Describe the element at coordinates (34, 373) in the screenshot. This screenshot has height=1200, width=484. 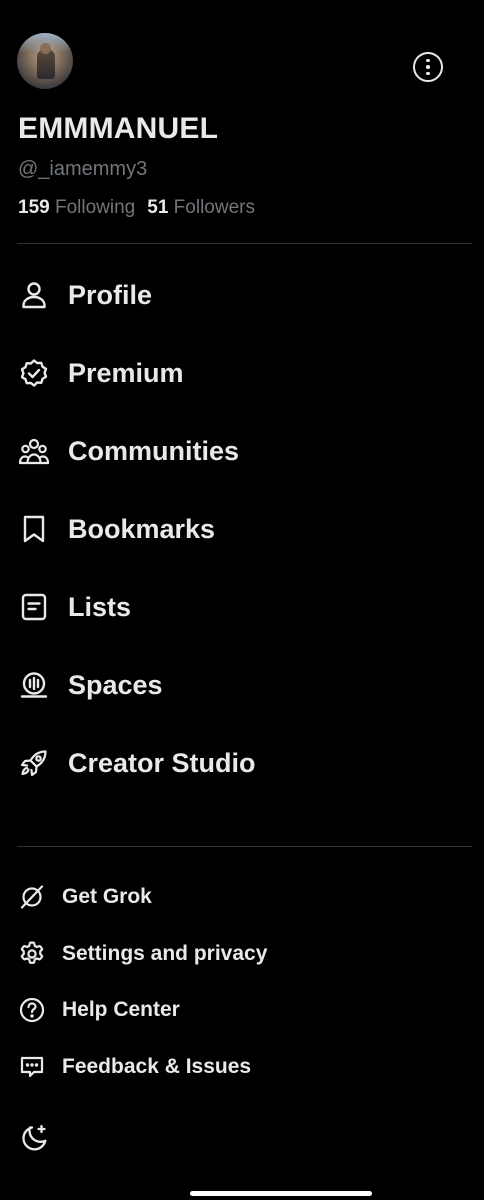
I see `verified-badge-icon` at that location.